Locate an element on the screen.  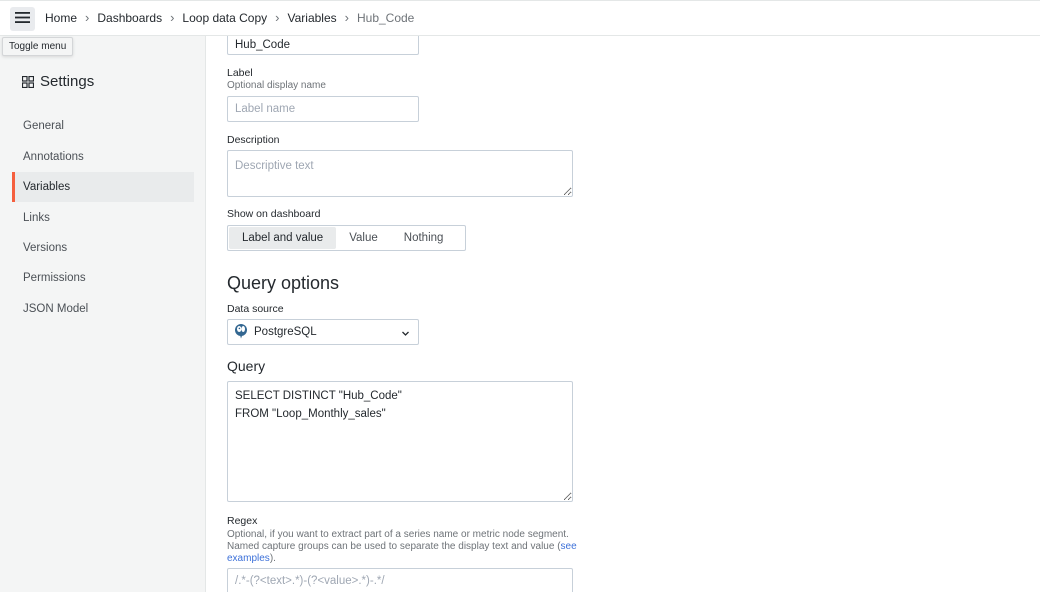
toggle-menu-button is located at coordinates (22, 19).